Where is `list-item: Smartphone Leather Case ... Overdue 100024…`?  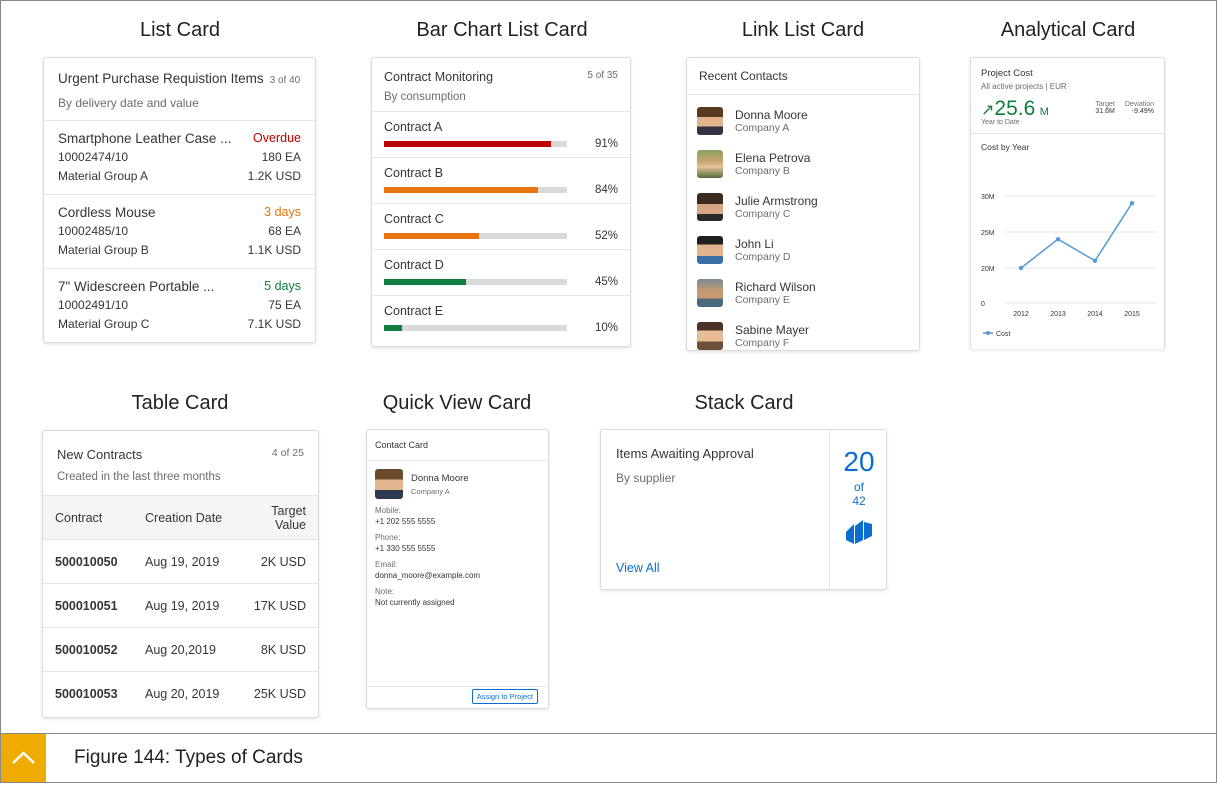
list-item: Smartphone Leather Case ... Overdue 100024… is located at coordinates (179, 158).